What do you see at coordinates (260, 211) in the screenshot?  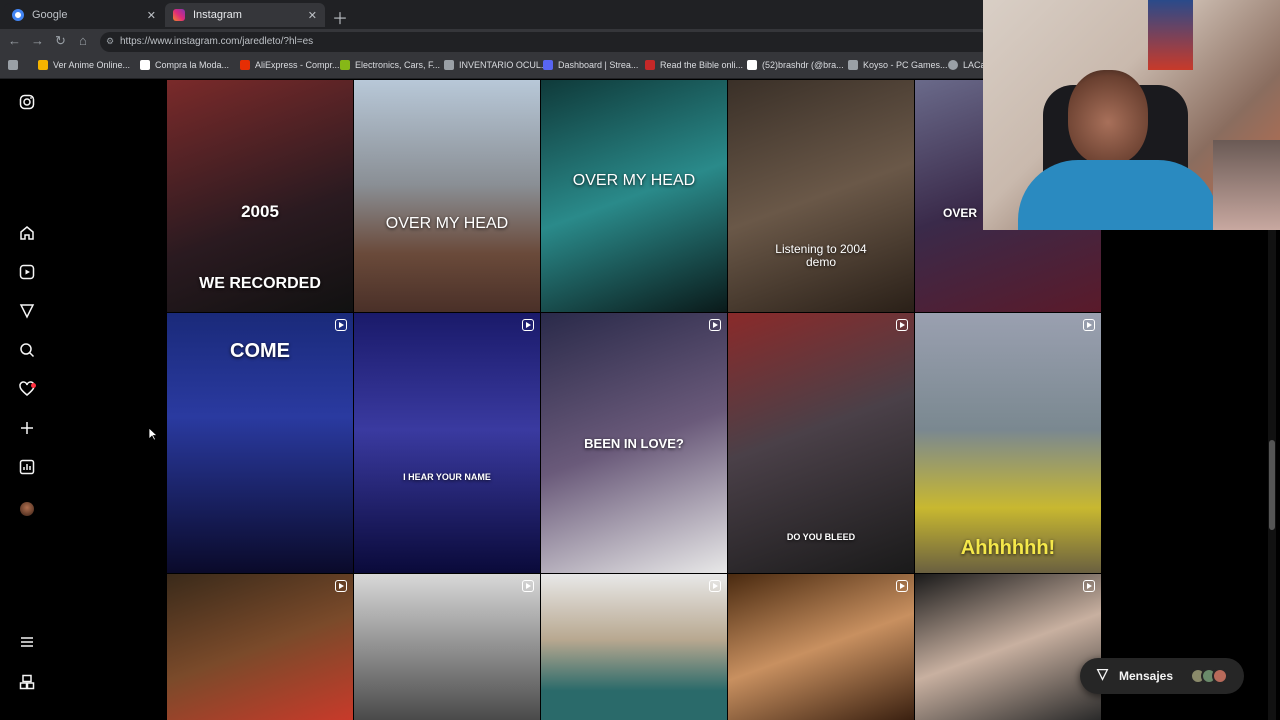 I see `post-caption: 2005` at bounding box center [260, 211].